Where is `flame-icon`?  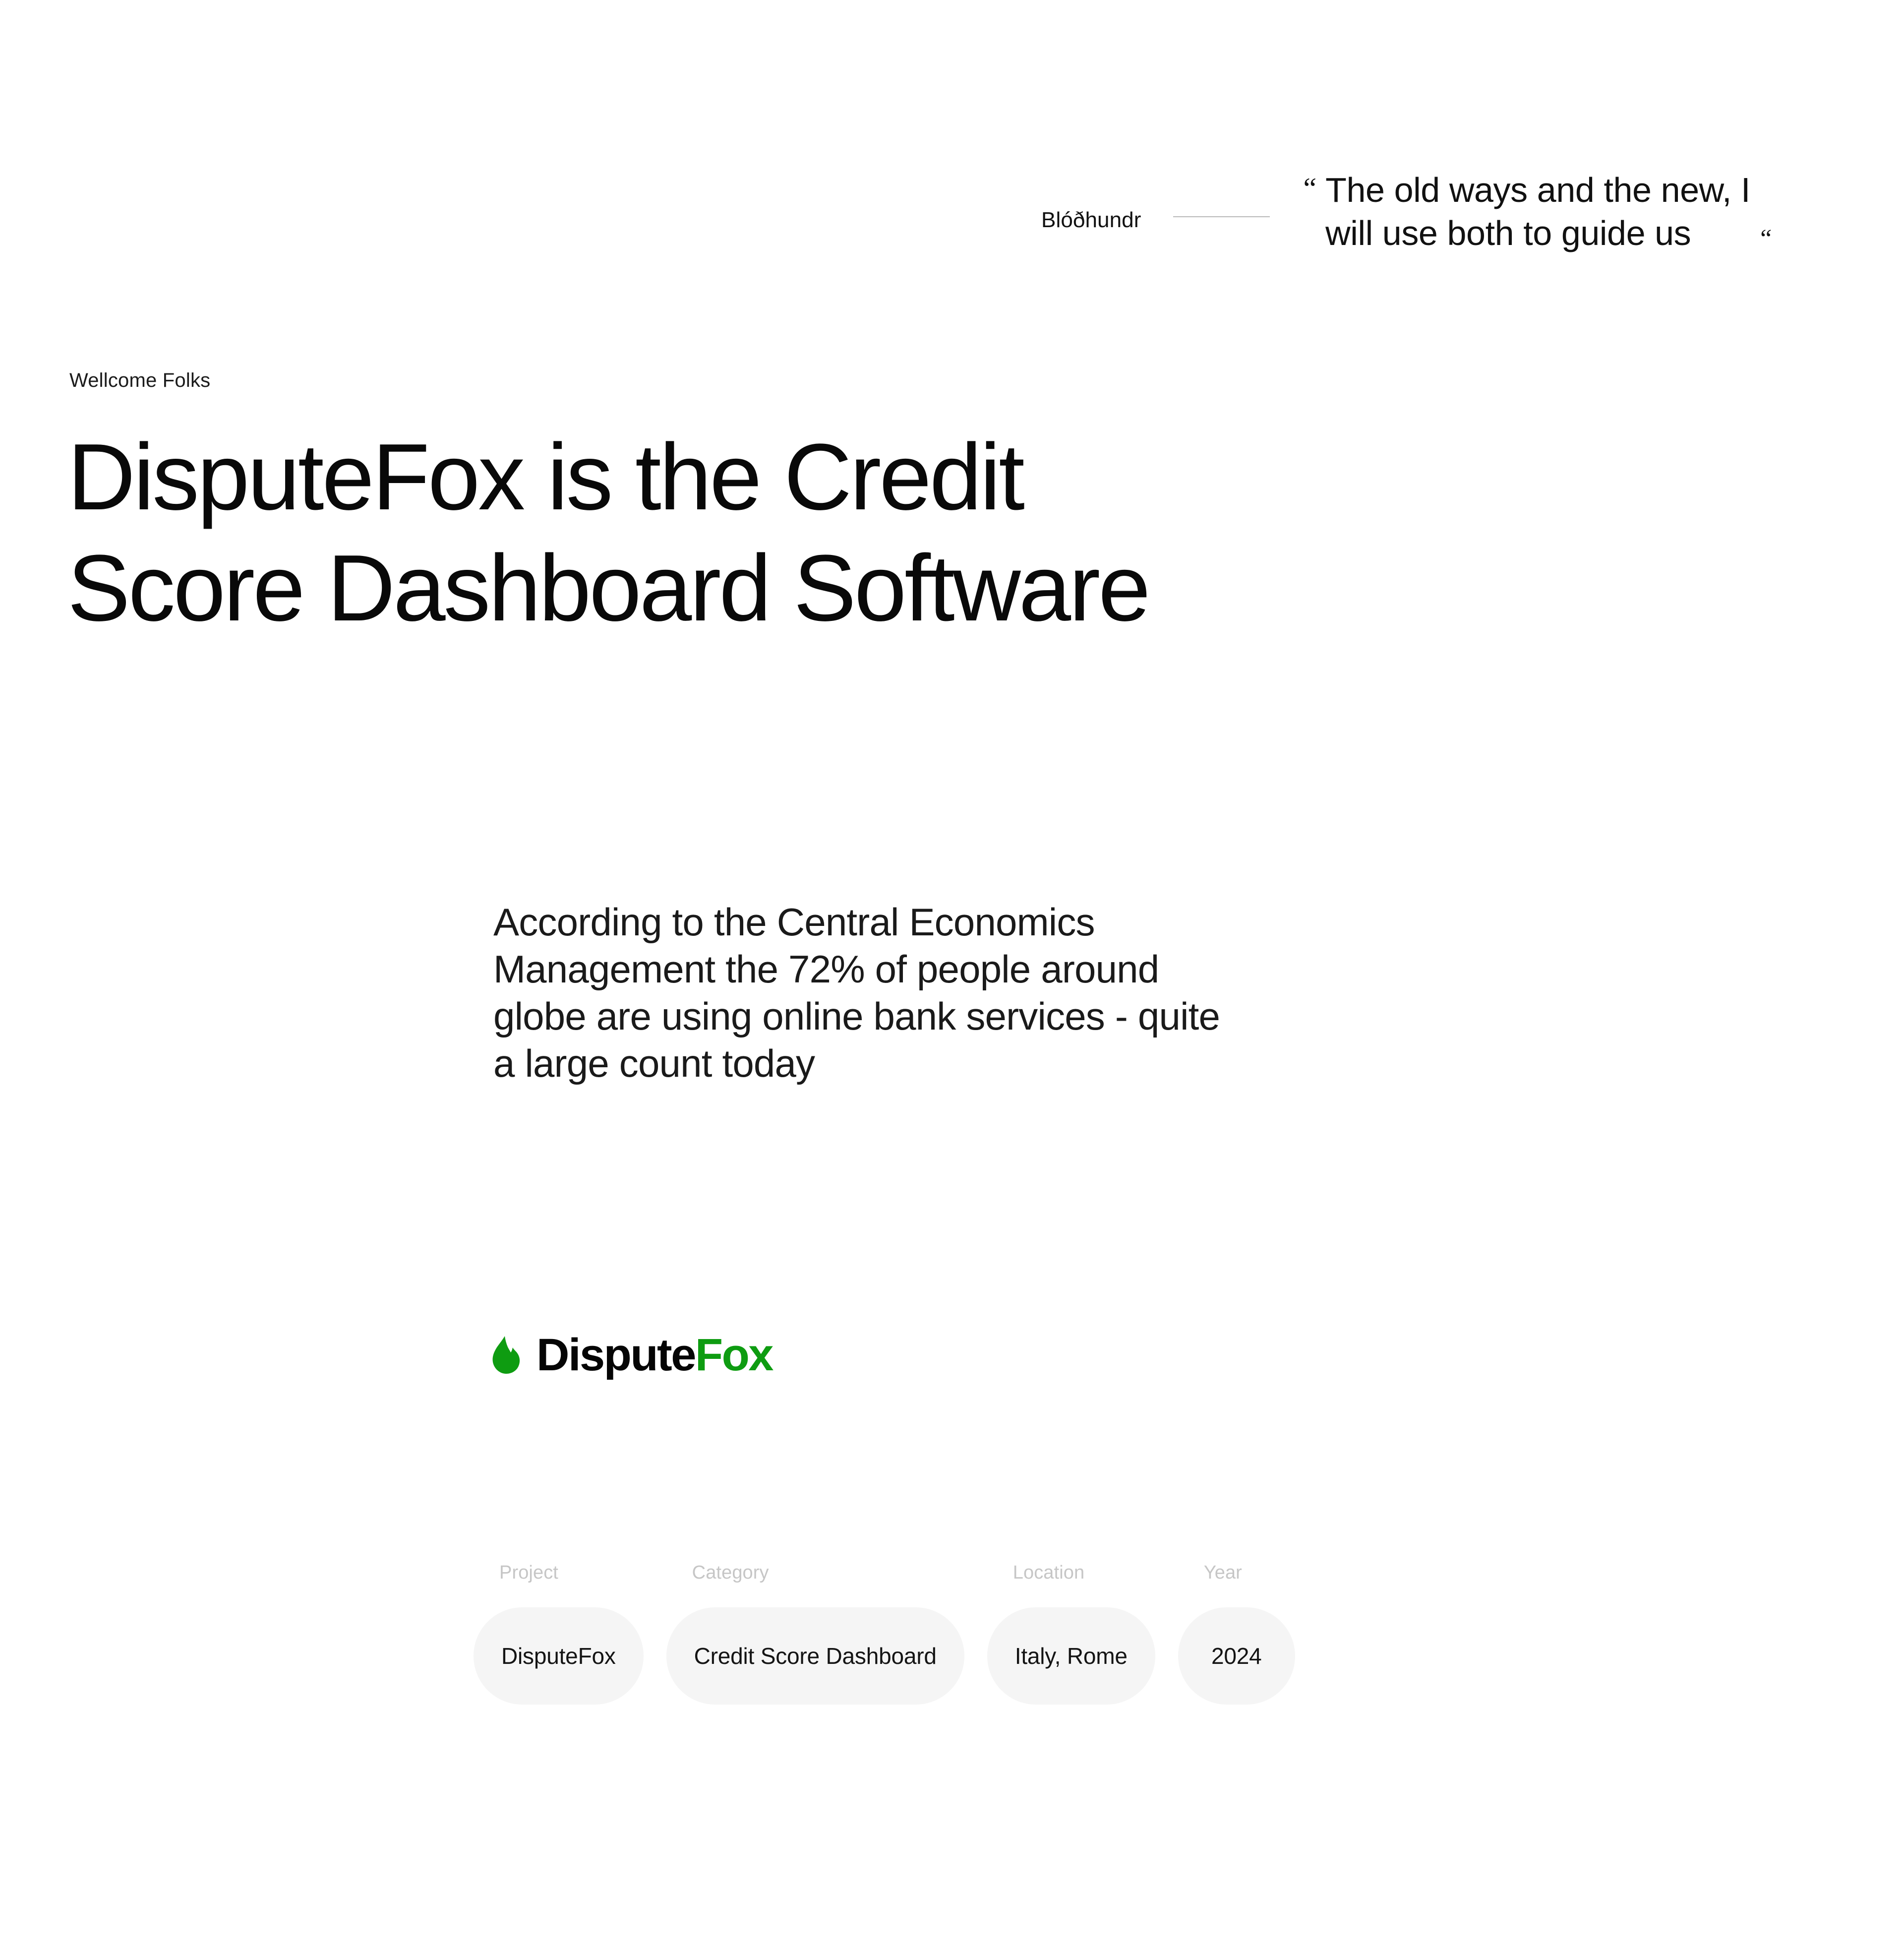
flame-icon is located at coordinates (506, 1355).